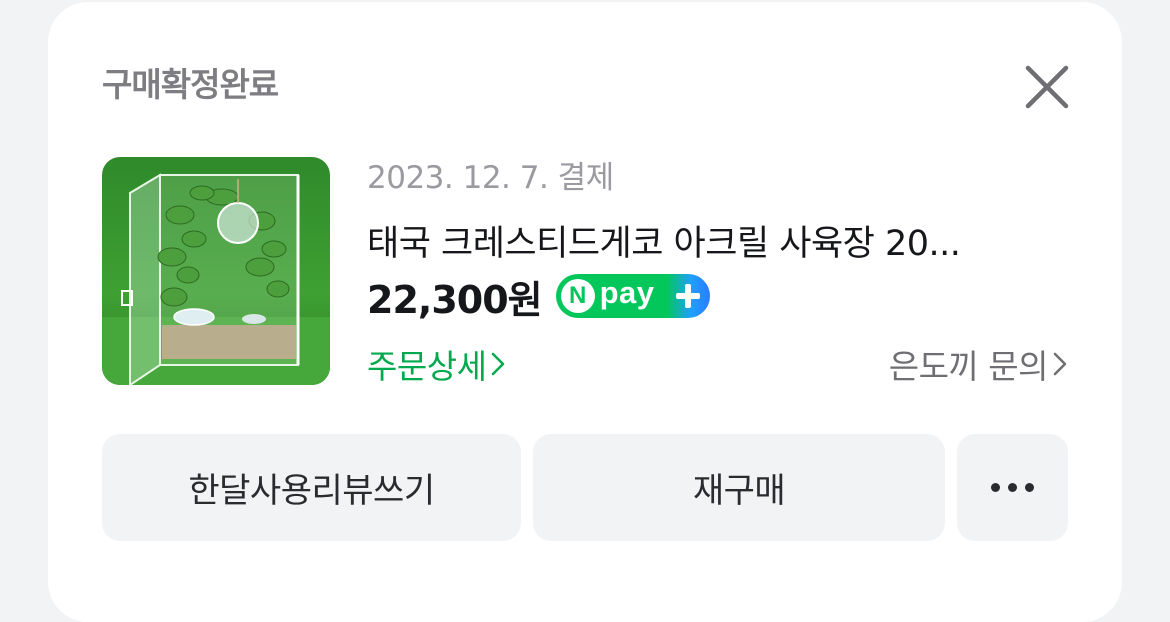 Image resolution: width=1170 pixels, height=622 pixels. What do you see at coordinates (739, 491) in the screenshot?
I see `rebuy-label: 재구매` at bounding box center [739, 491].